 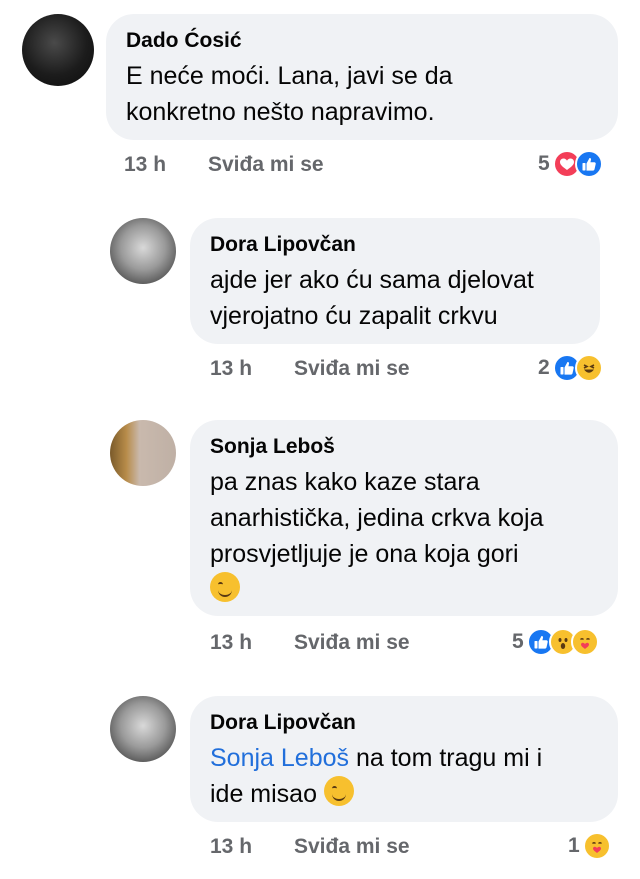 What do you see at coordinates (404, 447) in the screenshot?
I see `comment-author: Sonja Leboš` at bounding box center [404, 447].